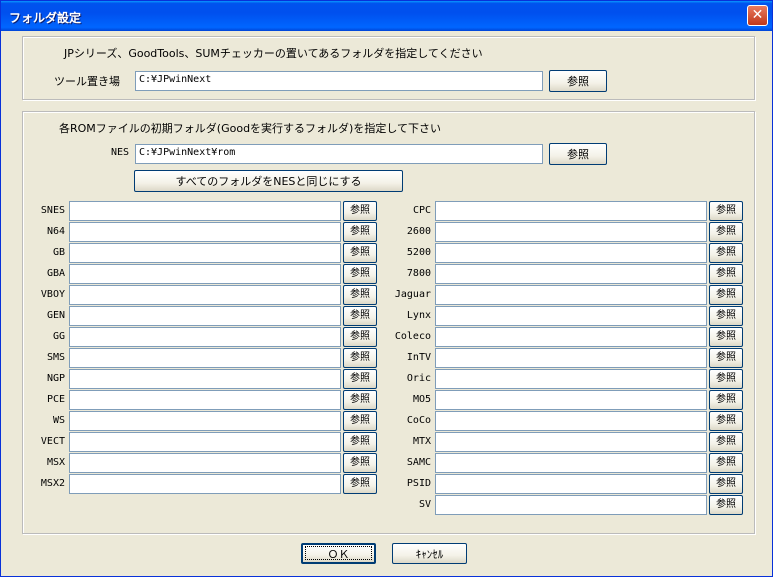 The height and width of the screenshot is (577, 773). I want to click on system-browse-button-msx: 参照, so click(360, 463).